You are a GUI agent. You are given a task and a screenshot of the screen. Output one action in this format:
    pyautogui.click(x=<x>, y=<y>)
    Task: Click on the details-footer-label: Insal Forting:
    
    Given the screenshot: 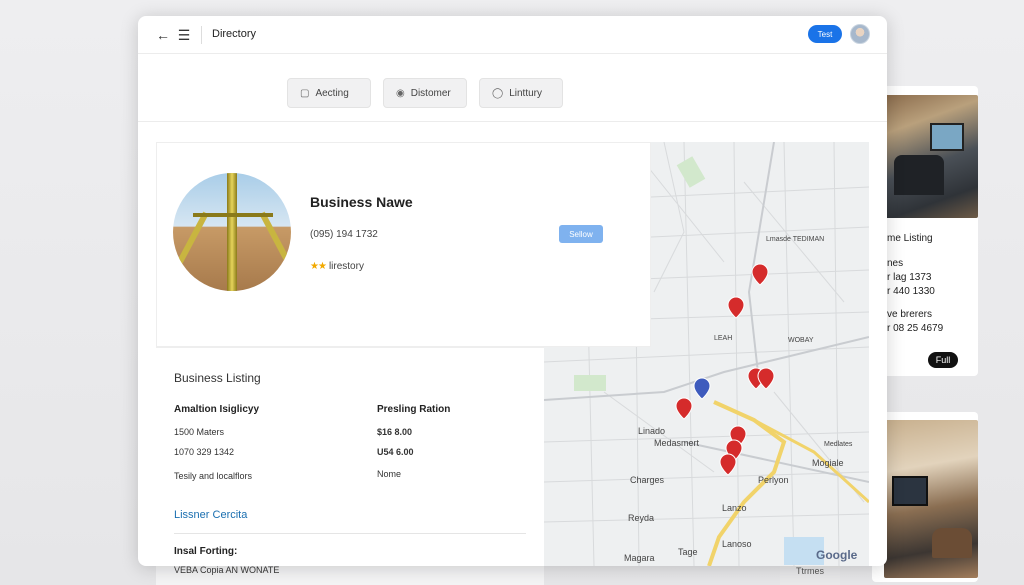 What is the action you would take?
    pyautogui.click(x=206, y=551)
    